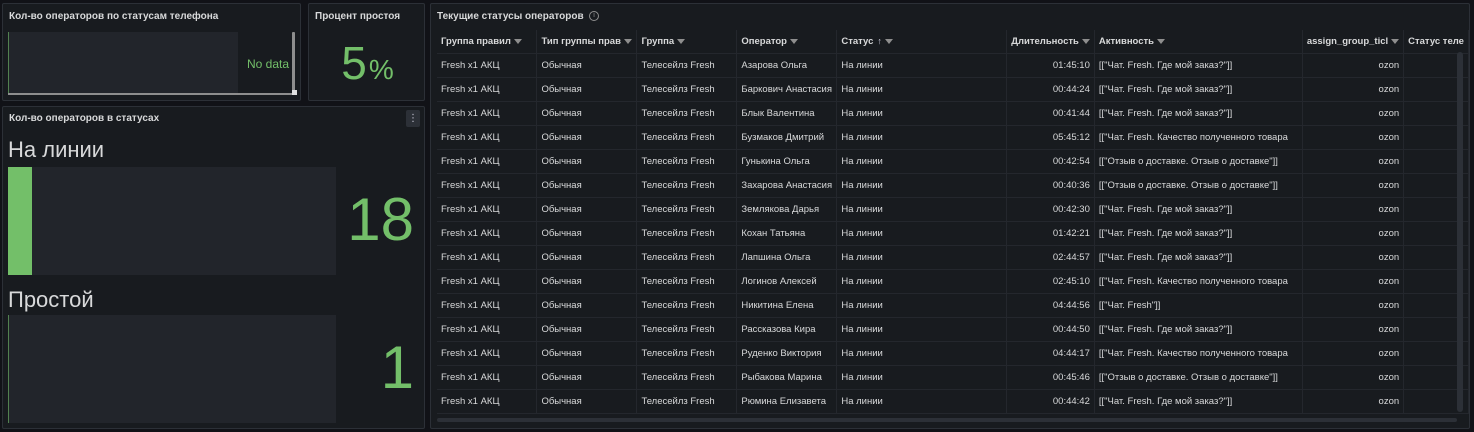  Describe the element at coordinates (879, 41) in the screenshot. I see `sort-ascending-icon: ↑` at that location.